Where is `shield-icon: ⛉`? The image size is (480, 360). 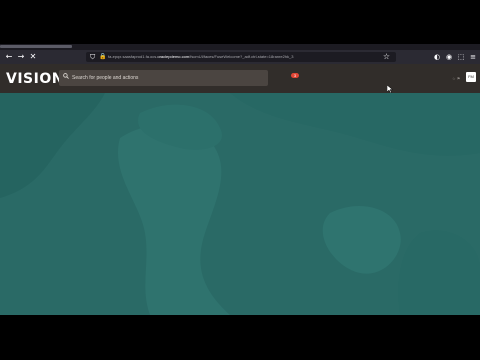 shield-icon: ⛉ is located at coordinates (92, 57).